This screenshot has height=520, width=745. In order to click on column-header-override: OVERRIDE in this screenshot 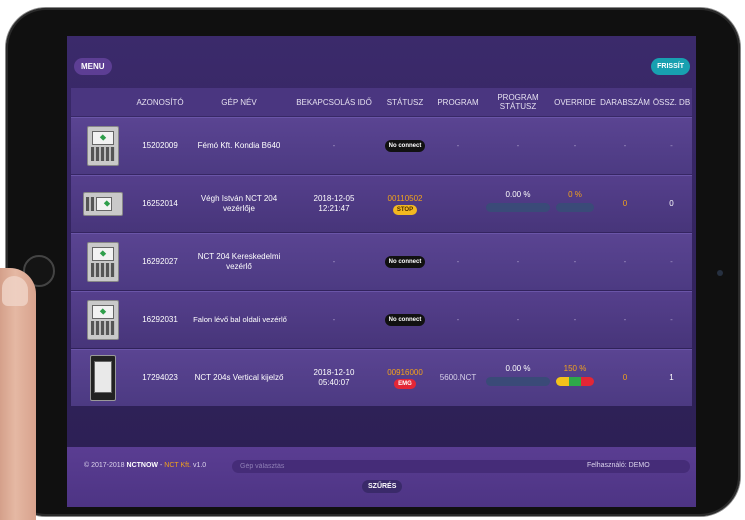, I will do `click(575, 102)`.